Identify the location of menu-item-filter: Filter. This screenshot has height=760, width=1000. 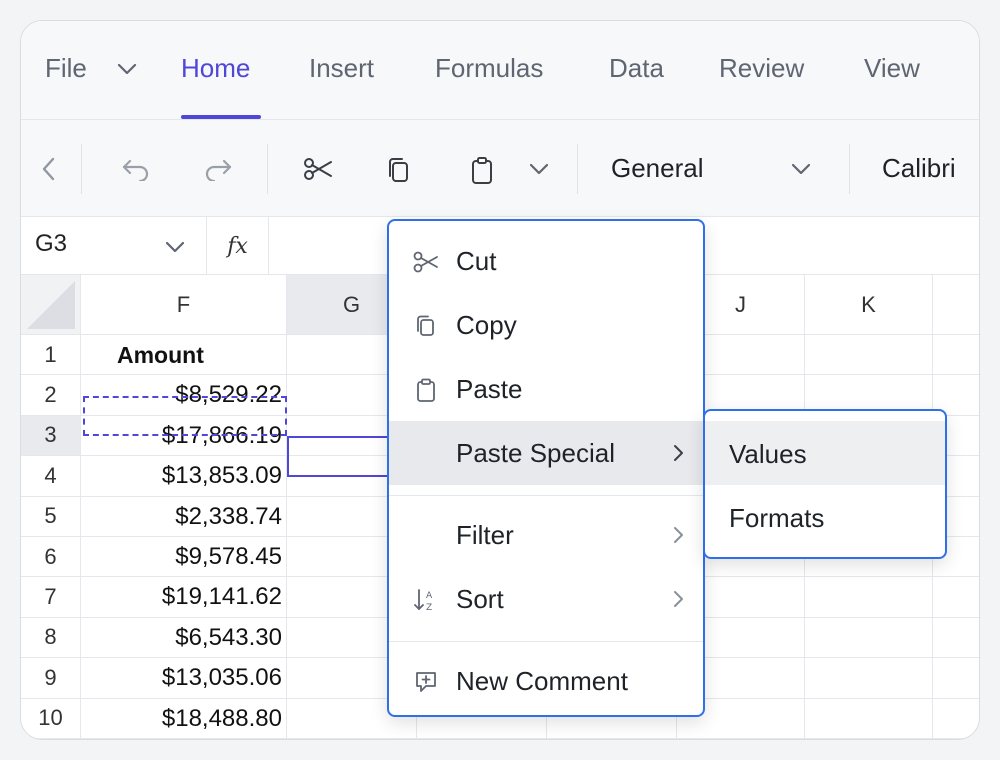
(546, 535).